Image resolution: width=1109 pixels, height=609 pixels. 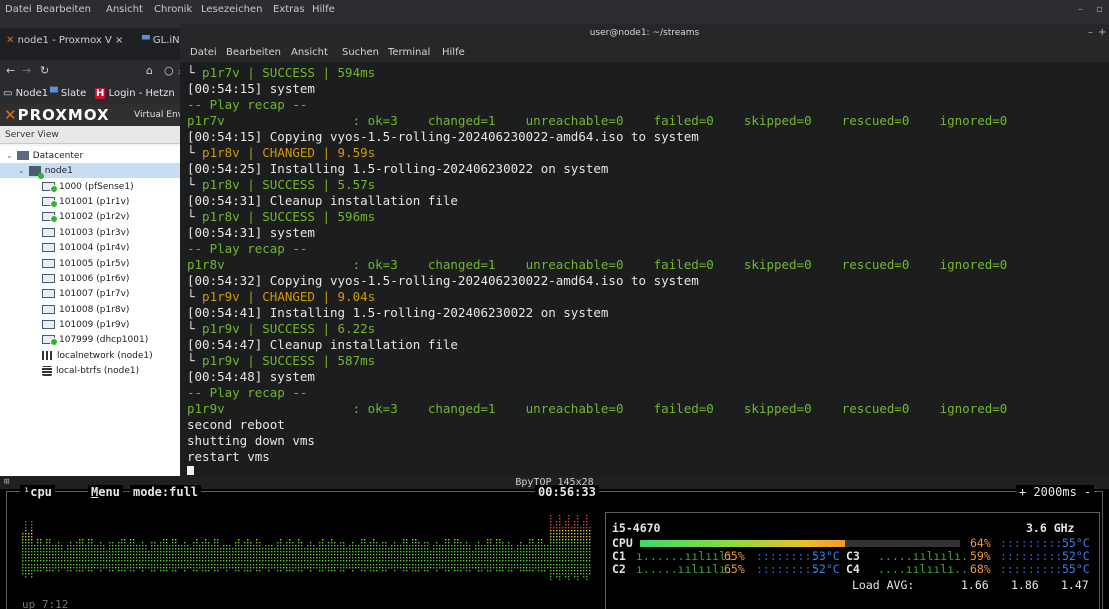 I want to click on terminal-menu-suchen: Suchen, so click(x=360, y=52).